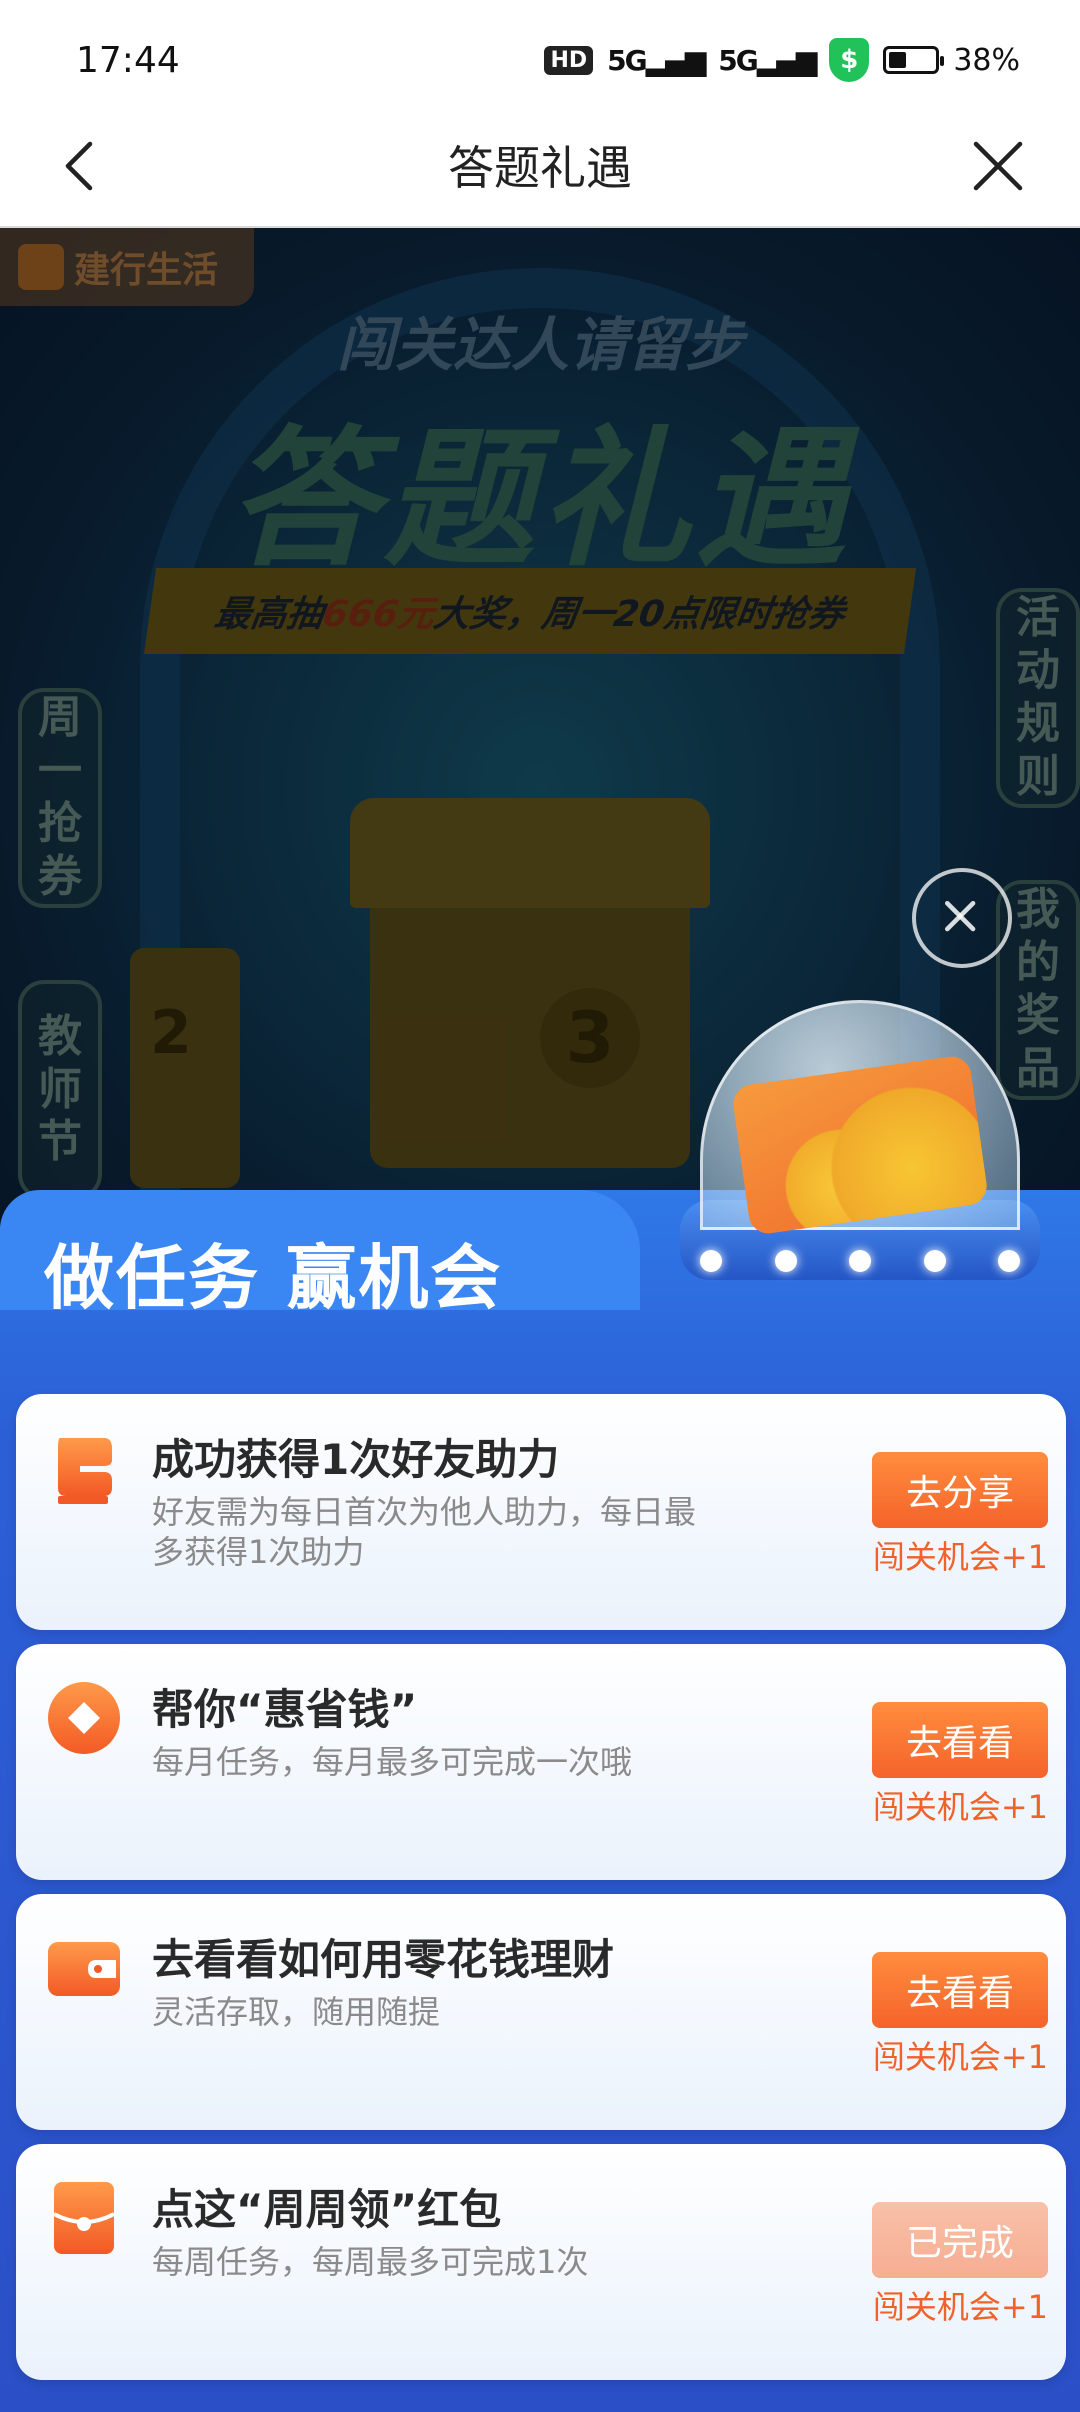  Describe the element at coordinates (84, 2218) in the screenshot. I see `red-envelope-icon` at that location.